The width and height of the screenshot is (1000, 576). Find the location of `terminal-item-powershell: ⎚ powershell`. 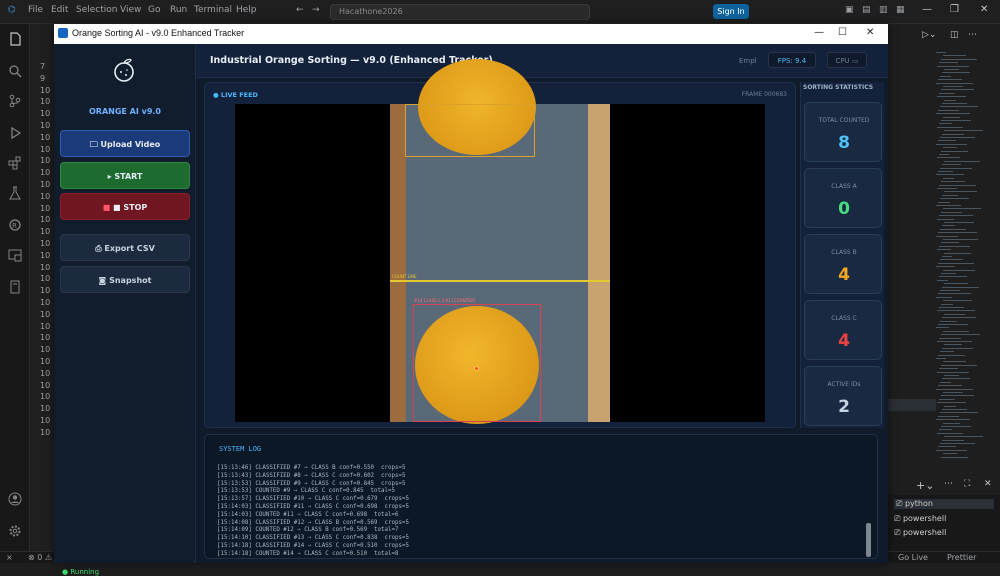

terminal-item-powershell: ⎚ powershell is located at coordinates (920, 519).